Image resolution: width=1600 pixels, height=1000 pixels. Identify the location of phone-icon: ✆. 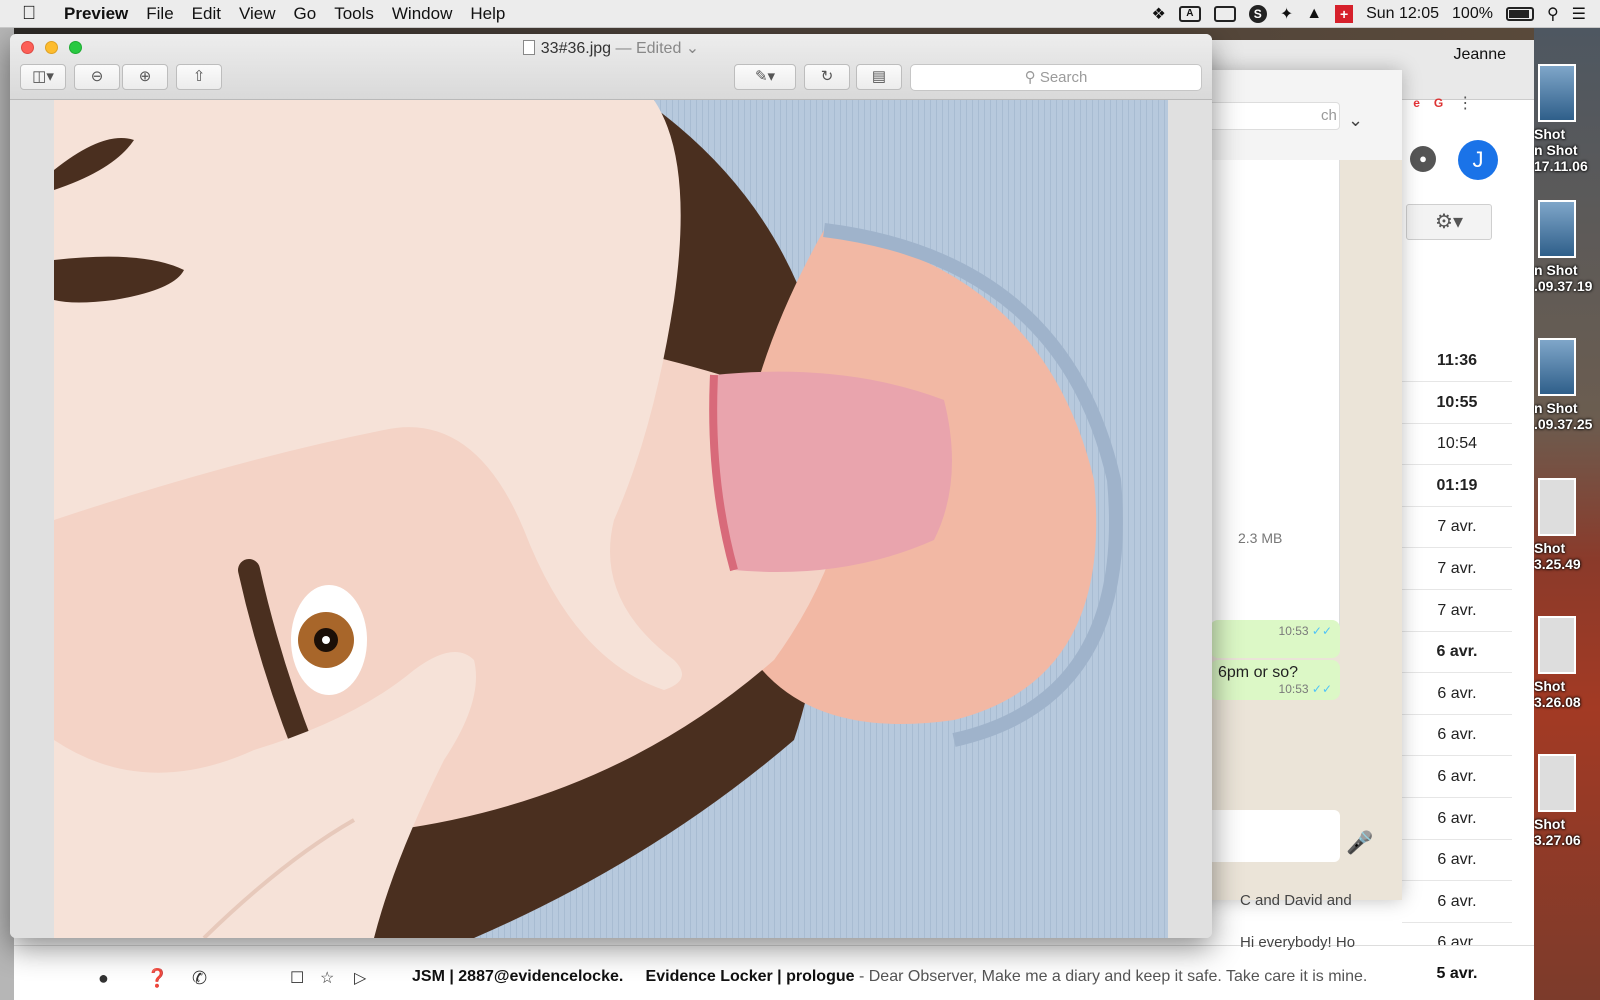
(199, 978).